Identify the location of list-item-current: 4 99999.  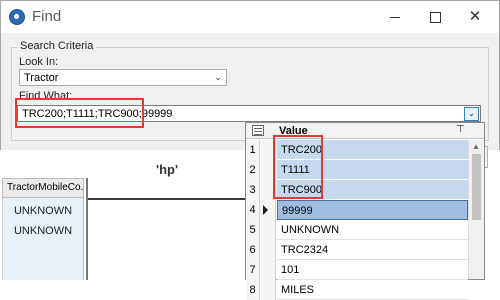
(357, 210).